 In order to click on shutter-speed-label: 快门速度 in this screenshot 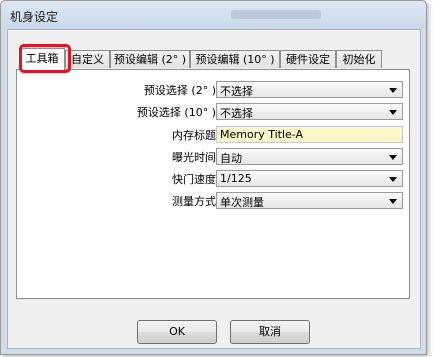, I will do `click(194, 179)`.